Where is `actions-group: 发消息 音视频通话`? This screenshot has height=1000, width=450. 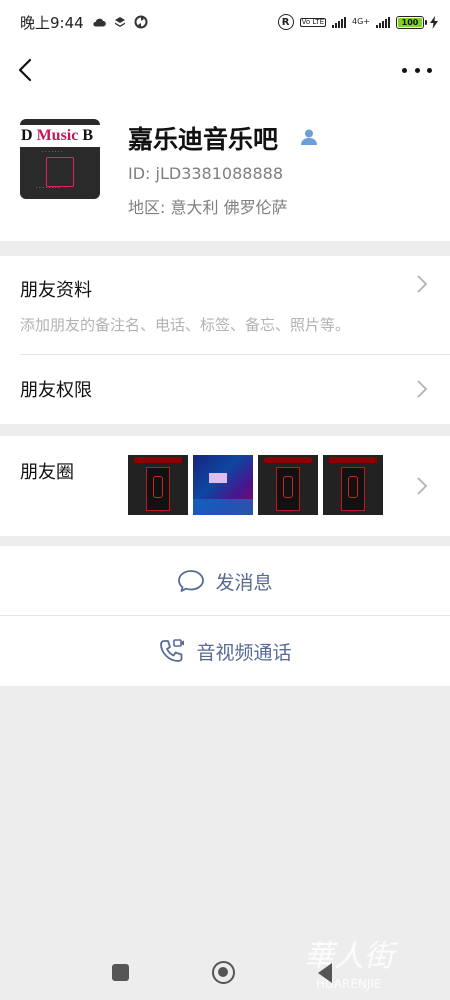
actions-group: 发消息 音视频通话 is located at coordinates (225, 616).